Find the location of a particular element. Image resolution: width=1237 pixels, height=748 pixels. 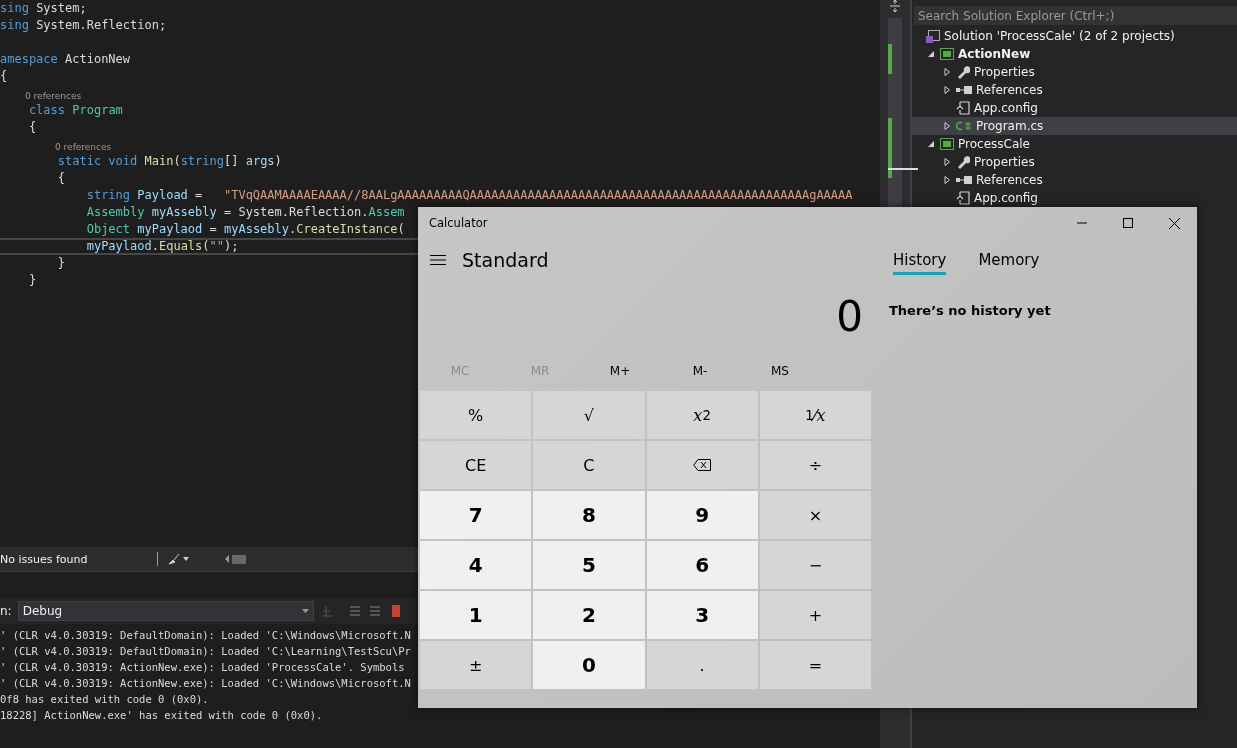

code-line: amespace ActionNew is located at coordinates (65, 59).